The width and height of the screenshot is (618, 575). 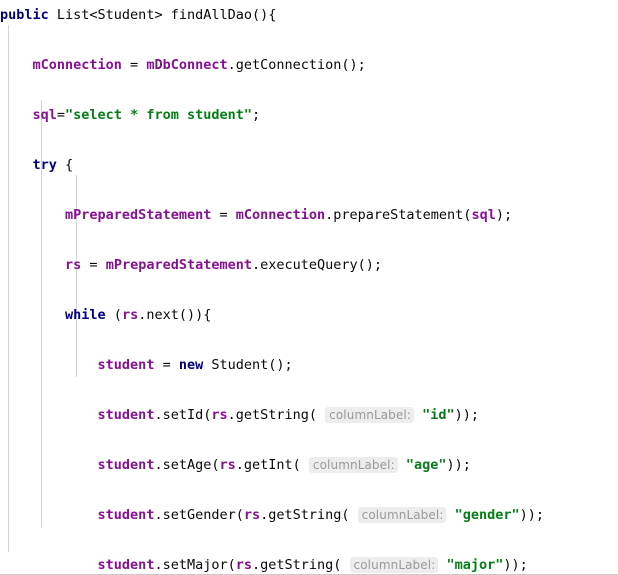 What do you see at coordinates (187, 65) in the screenshot?
I see `identifier-token: mDbConnect` at bounding box center [187, 65].